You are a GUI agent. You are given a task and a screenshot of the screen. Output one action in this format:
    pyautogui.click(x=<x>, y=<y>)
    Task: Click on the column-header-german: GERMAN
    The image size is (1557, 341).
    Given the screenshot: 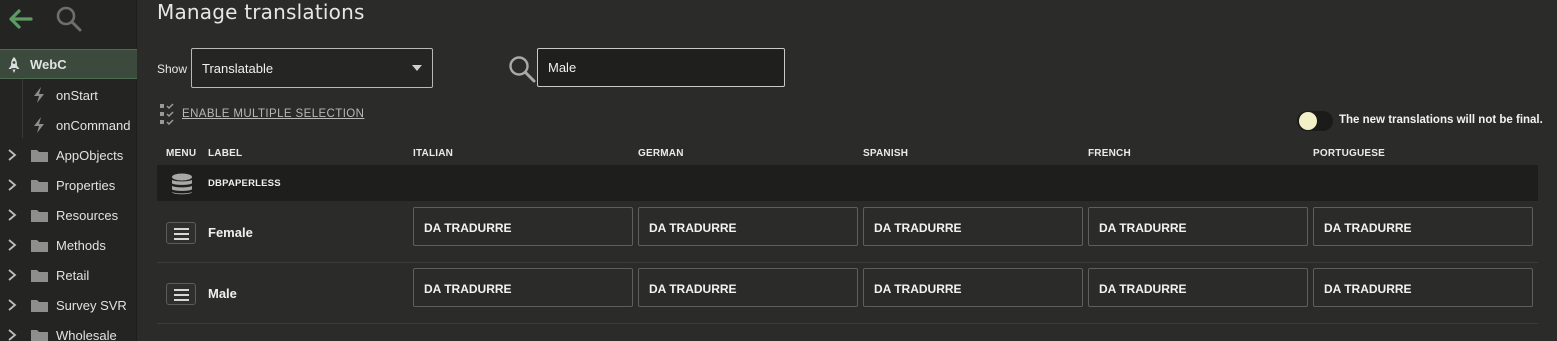 What is the action you would take?
    pyautogui.click(x=661, y=153)
    